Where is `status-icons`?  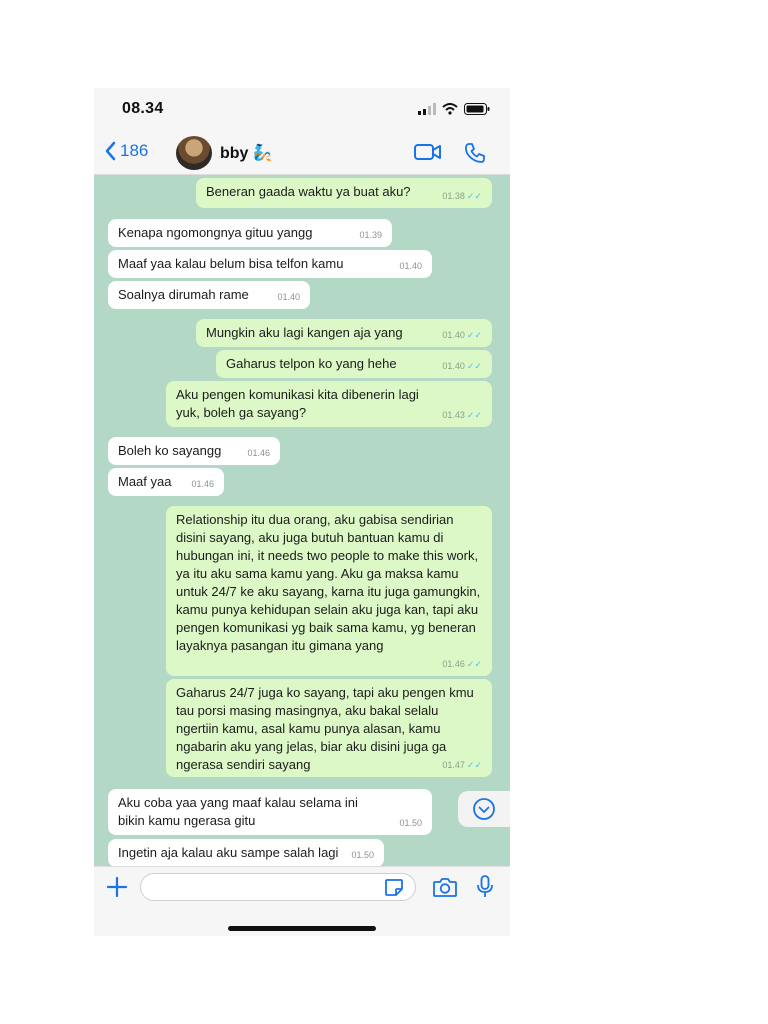 status-icons is located at coordinates (454, 109).